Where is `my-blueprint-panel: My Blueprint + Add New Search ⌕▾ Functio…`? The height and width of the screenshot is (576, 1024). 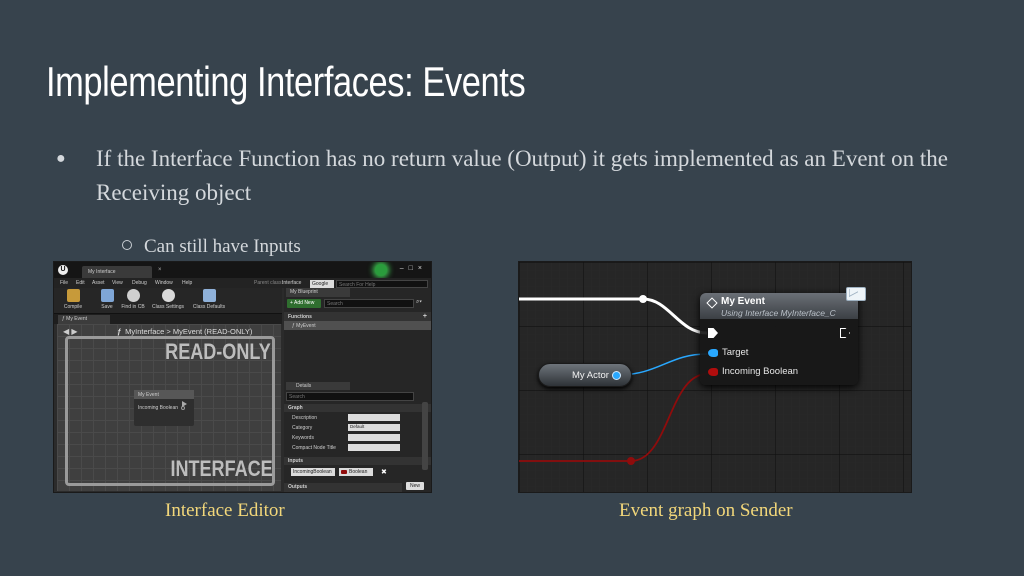
my-blueprint-panel: My Blueprint + Add New Search ⌕▾ Functio… is located at coordinates (357, 334).